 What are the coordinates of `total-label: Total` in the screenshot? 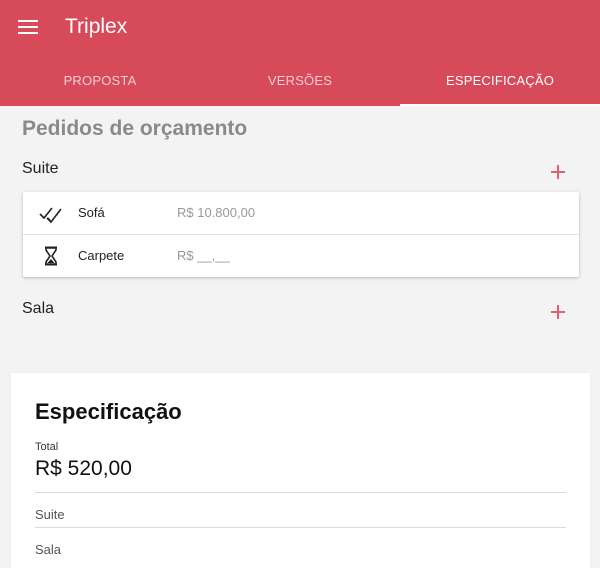 It's located at (47, 447).